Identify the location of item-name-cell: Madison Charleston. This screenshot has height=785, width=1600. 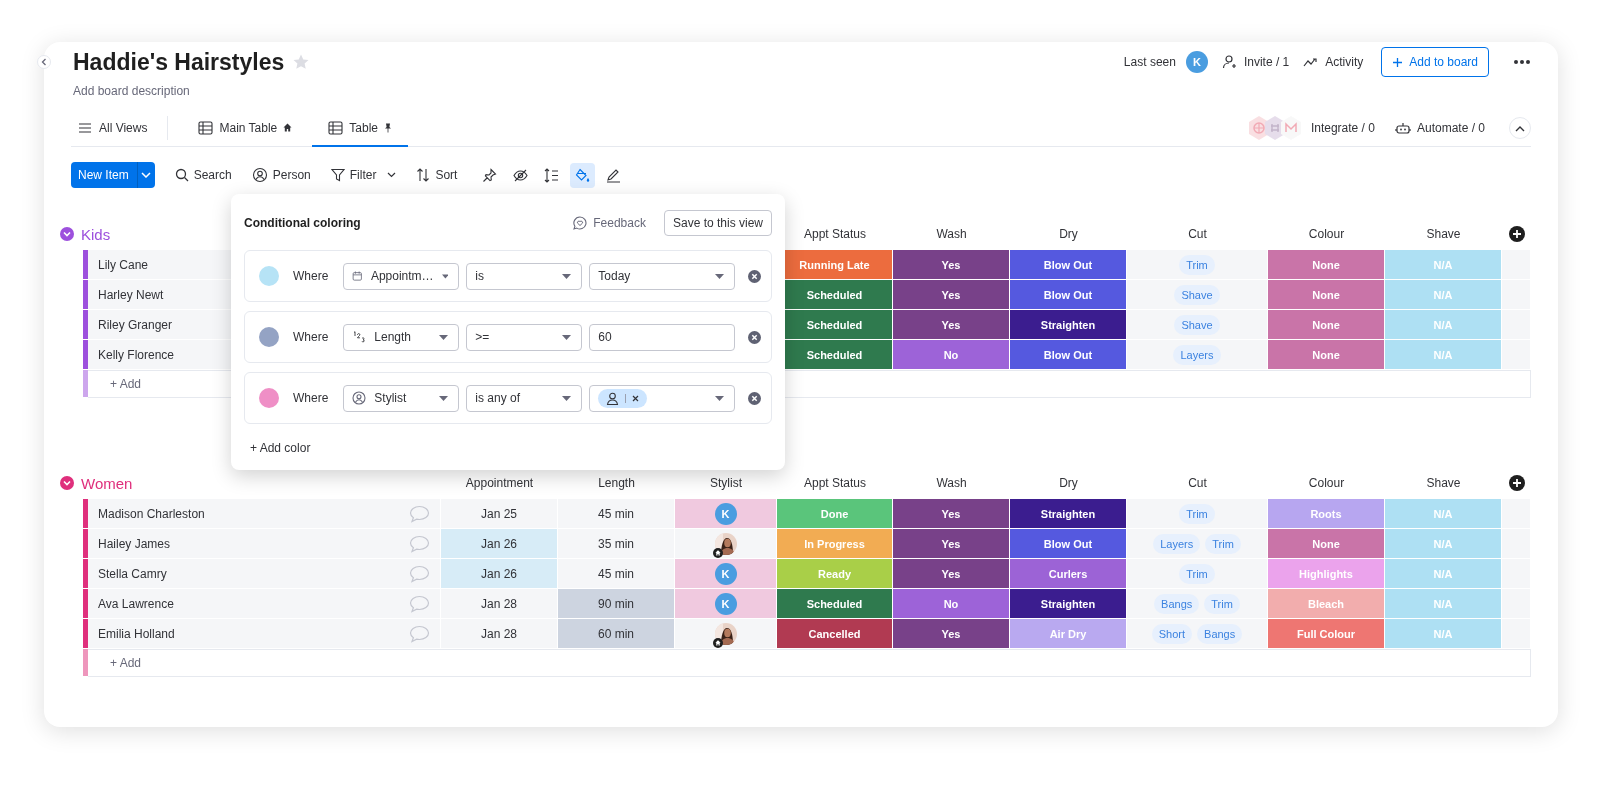
(264, 514).